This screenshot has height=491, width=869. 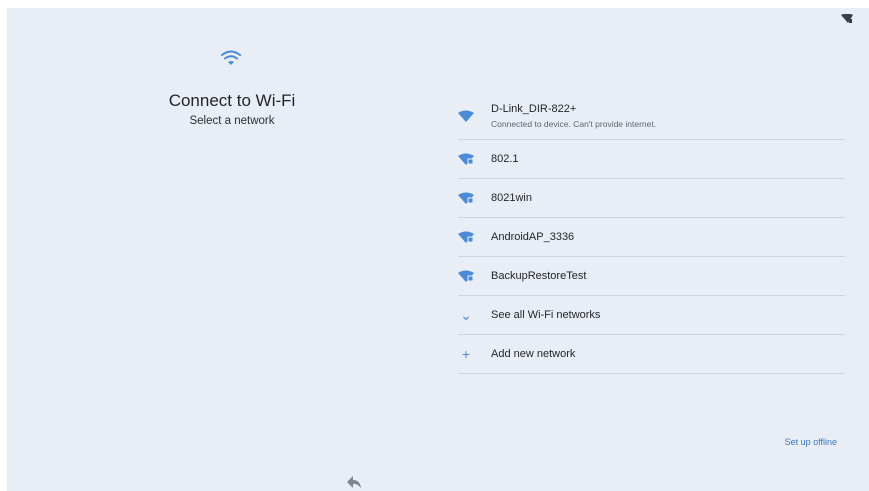 What do you see at coordinates (533, 354) in the screenshot?
I see `add-network-label: Add new network` at bounding box center [533, 354].